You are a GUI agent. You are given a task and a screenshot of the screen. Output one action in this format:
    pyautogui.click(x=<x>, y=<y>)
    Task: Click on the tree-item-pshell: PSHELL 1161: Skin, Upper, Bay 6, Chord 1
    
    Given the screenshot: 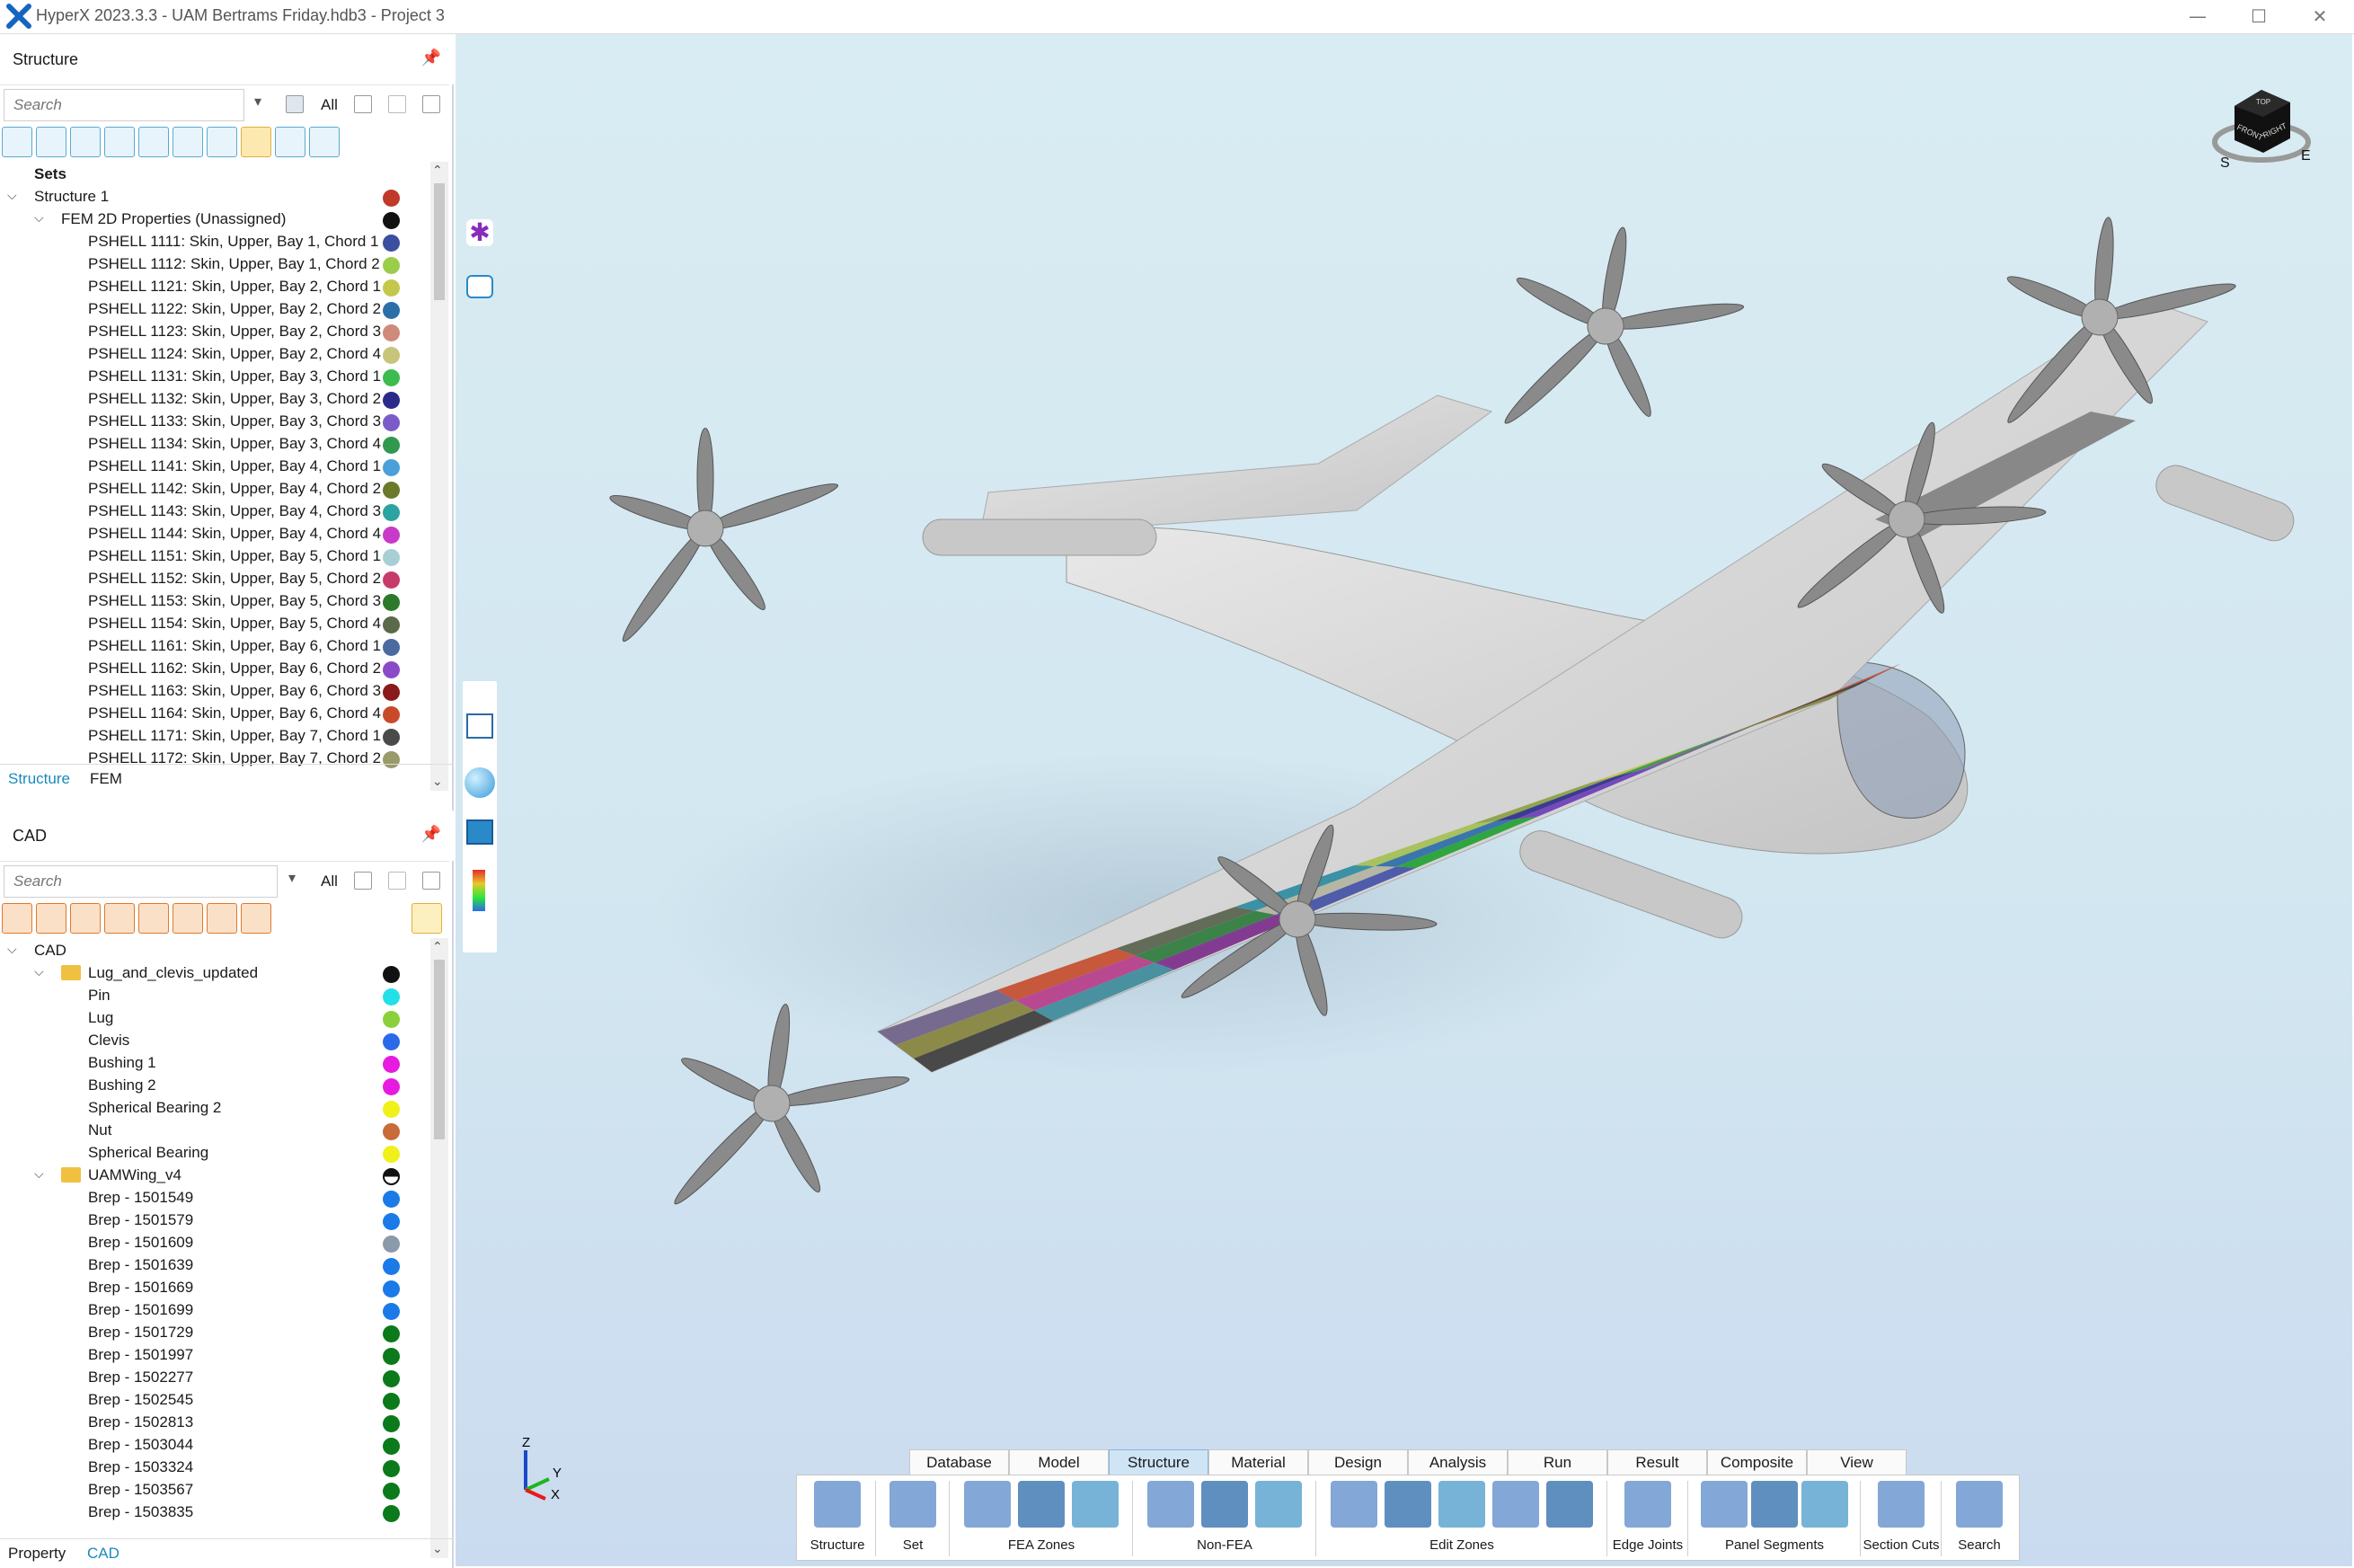 What is the action you would take?
    pyautogui.click(x=214, y=647)
    